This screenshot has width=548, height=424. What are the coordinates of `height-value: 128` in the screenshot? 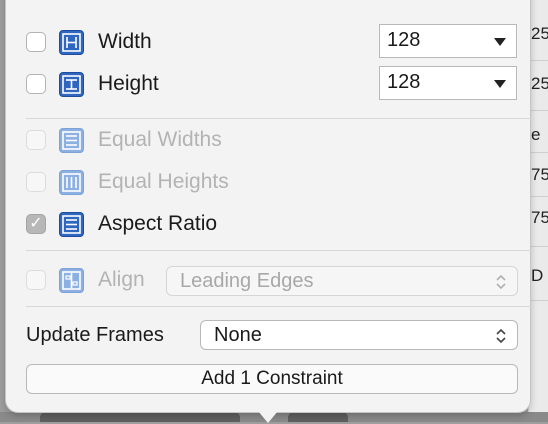 It's located at (403, 82).